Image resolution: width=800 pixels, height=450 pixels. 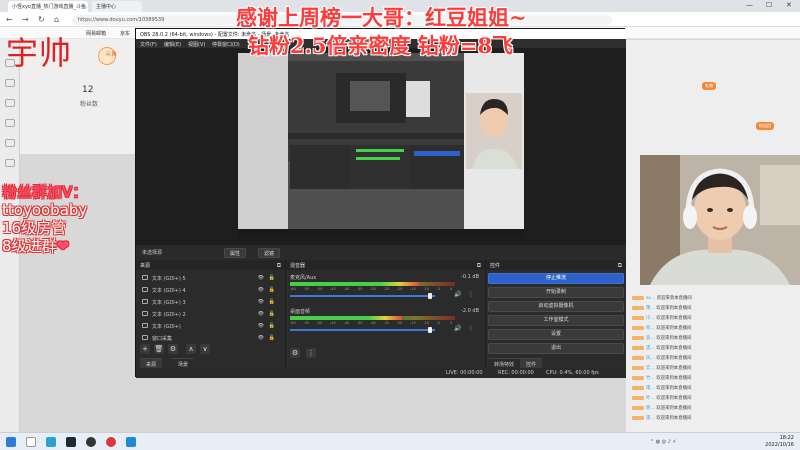 I want to click on source-item: 窗口采集 👁 🔓, so click(x=209, y=338).